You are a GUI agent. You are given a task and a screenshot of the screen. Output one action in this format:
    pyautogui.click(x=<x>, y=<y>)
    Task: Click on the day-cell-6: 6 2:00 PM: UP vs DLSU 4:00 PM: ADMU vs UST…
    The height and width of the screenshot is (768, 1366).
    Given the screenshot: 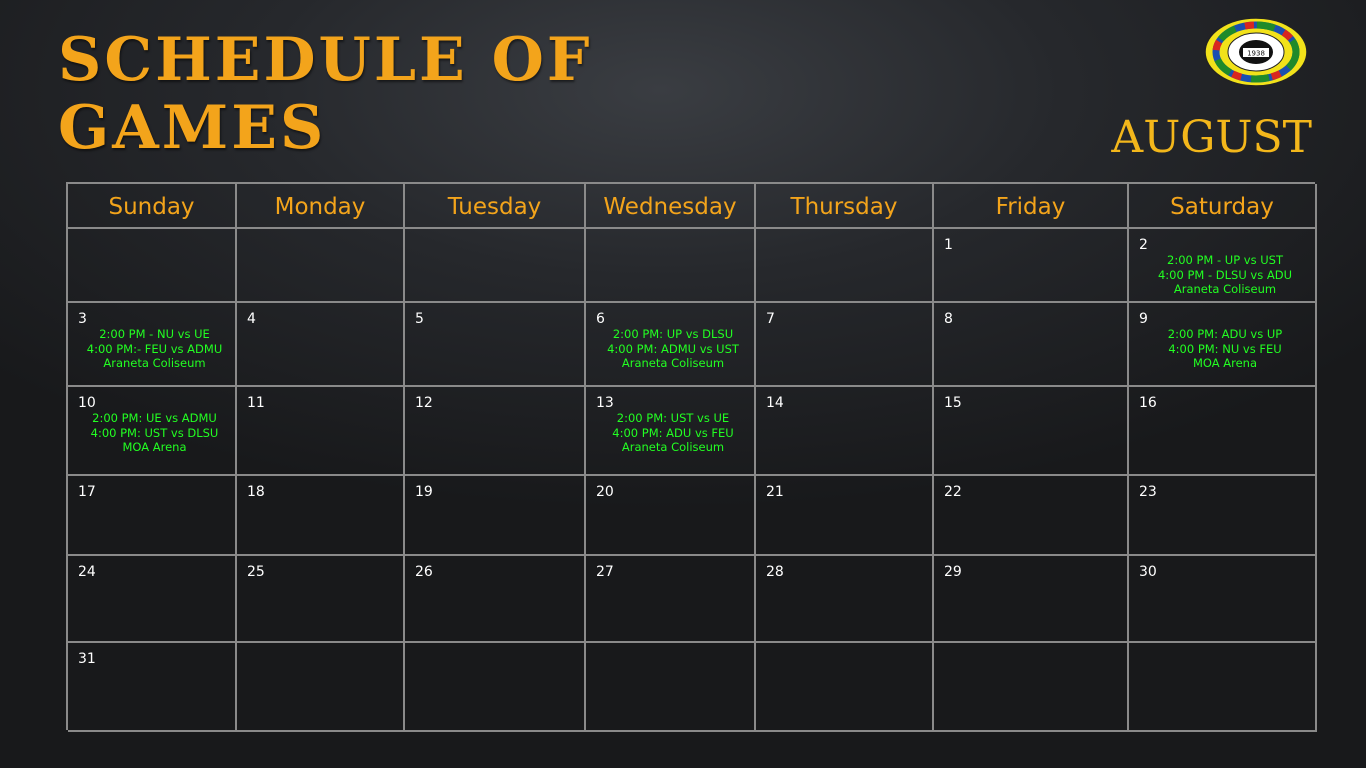 What is the action you would take?
    pyautogui.click(x=671, y=345)
    